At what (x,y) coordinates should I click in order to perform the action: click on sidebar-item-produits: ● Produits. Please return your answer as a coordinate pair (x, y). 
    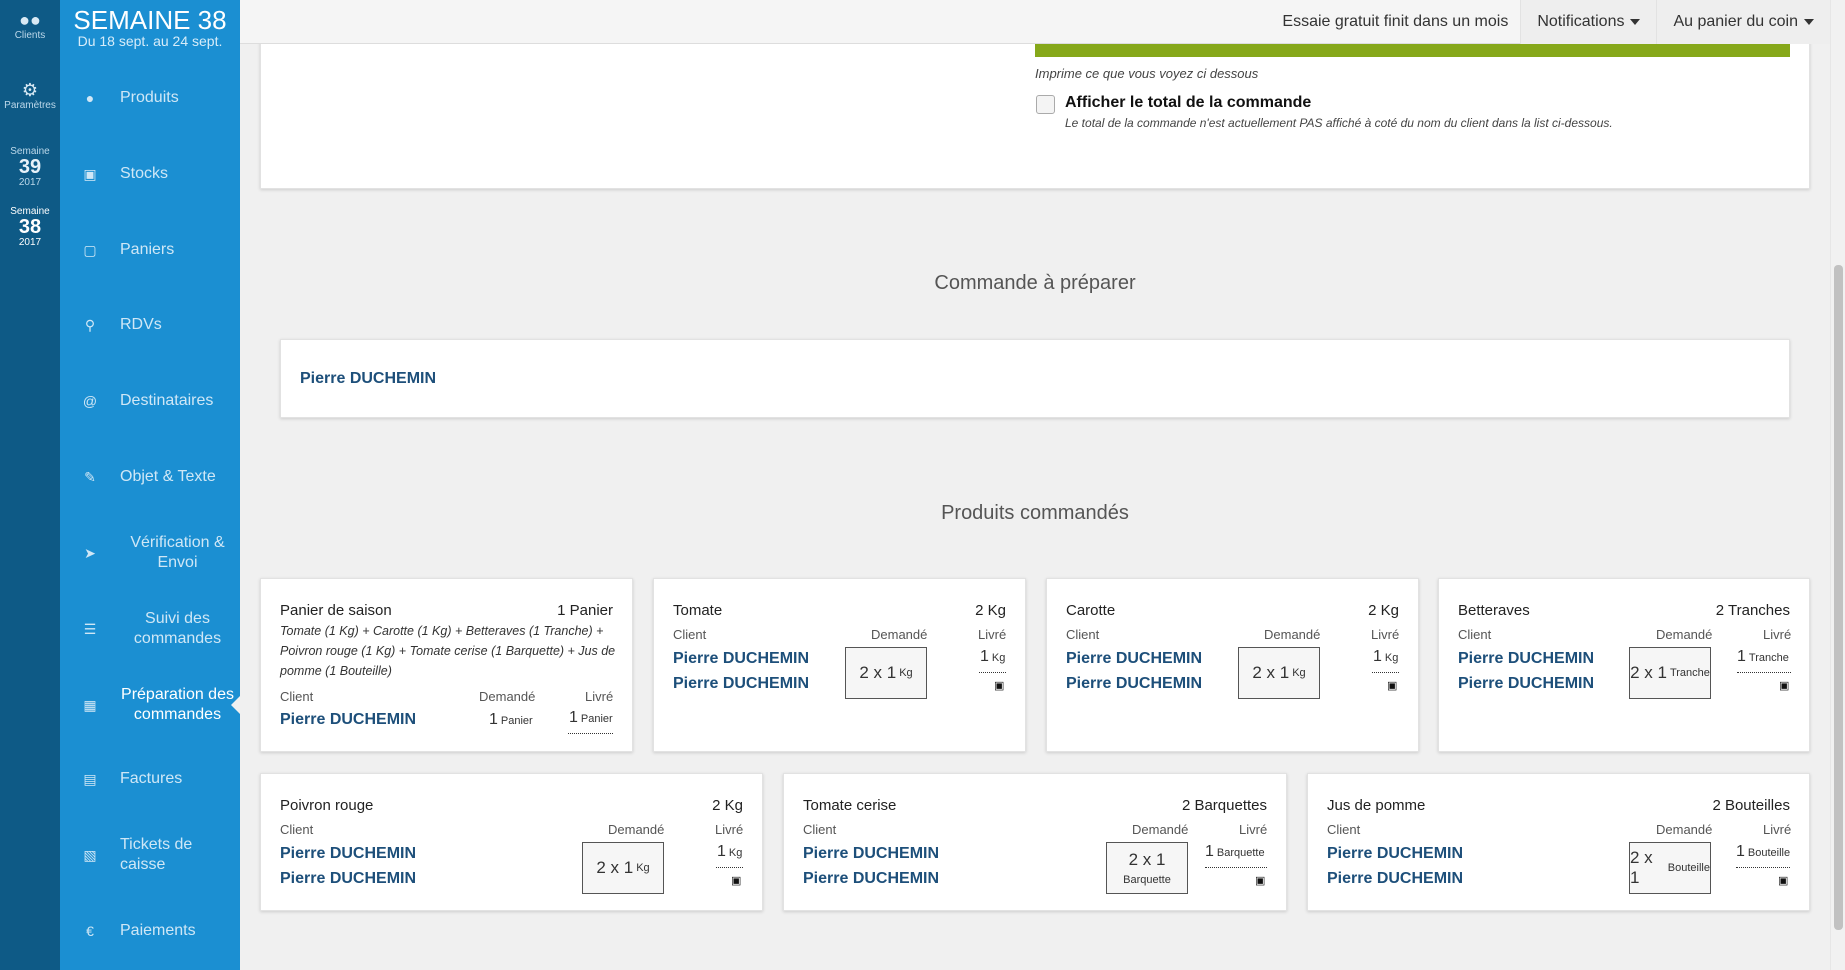
    Looking at the image, I should click on (150, 98).